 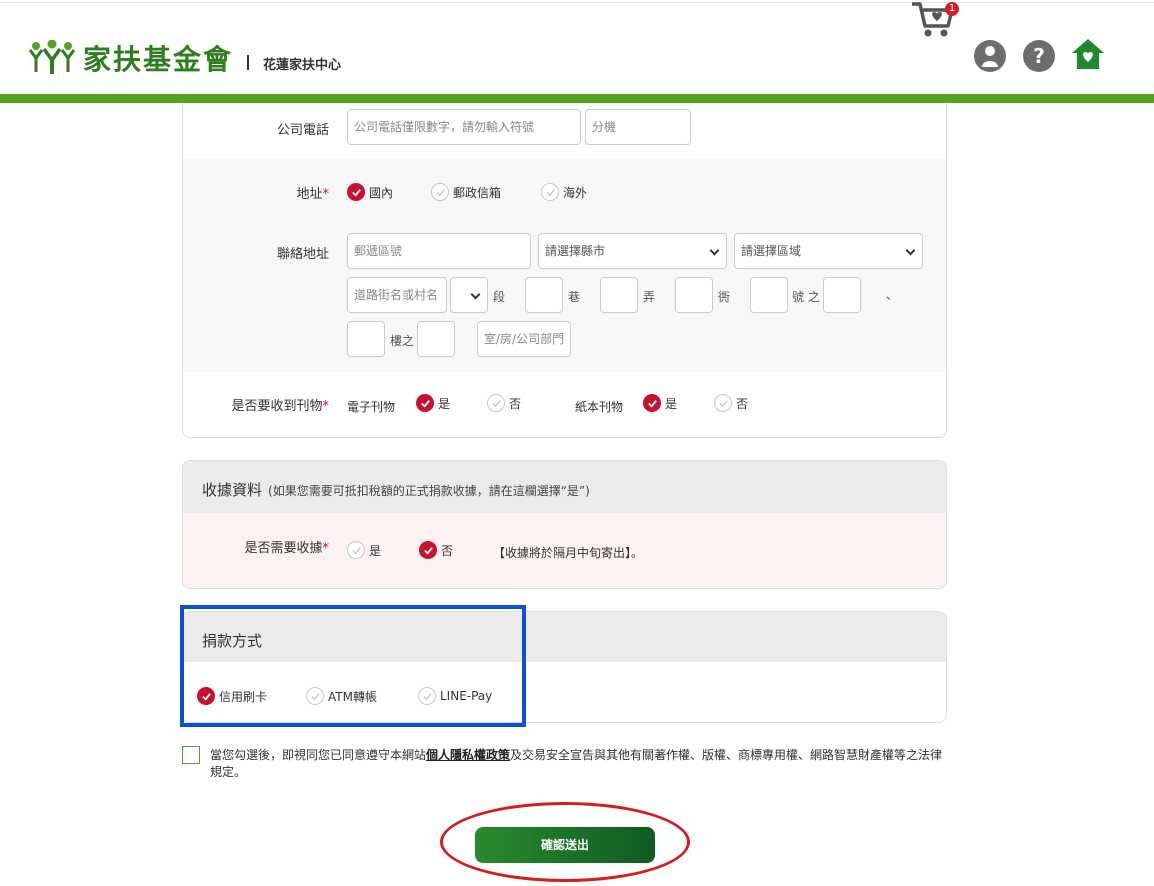 What do you see at coordinates (619, 295) in the screenshot?
I see `alley-input` at bounding box center [619, 295].